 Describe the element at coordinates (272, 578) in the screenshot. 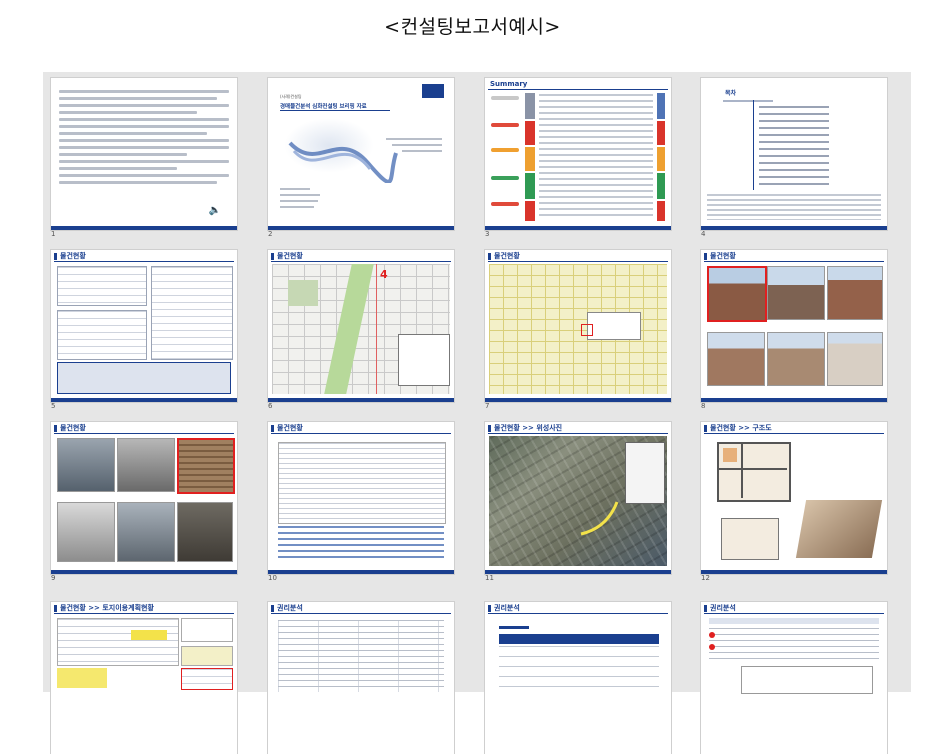

I see `slide-number: 10` at that location.